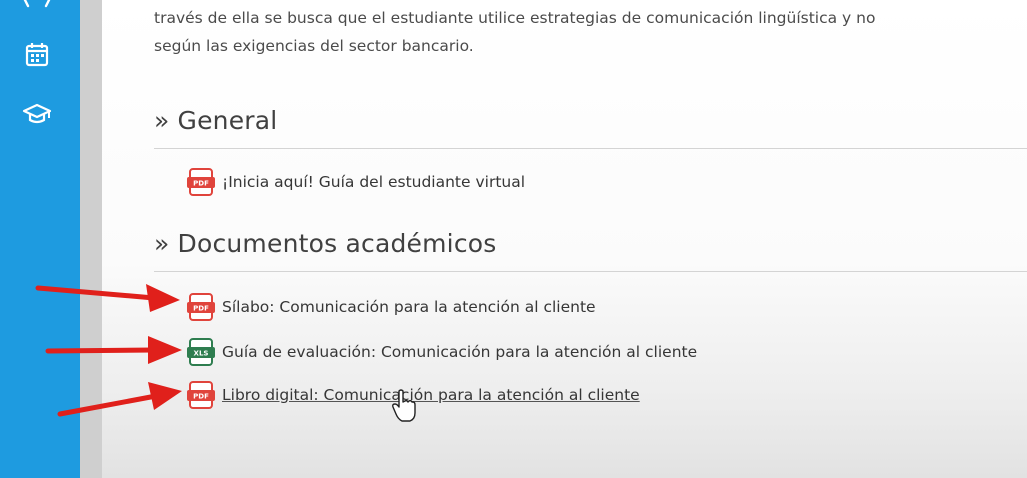  Describe the element at coordinates (37, 6) in the screenshot. I see `sidebar-top-icon` at that location.